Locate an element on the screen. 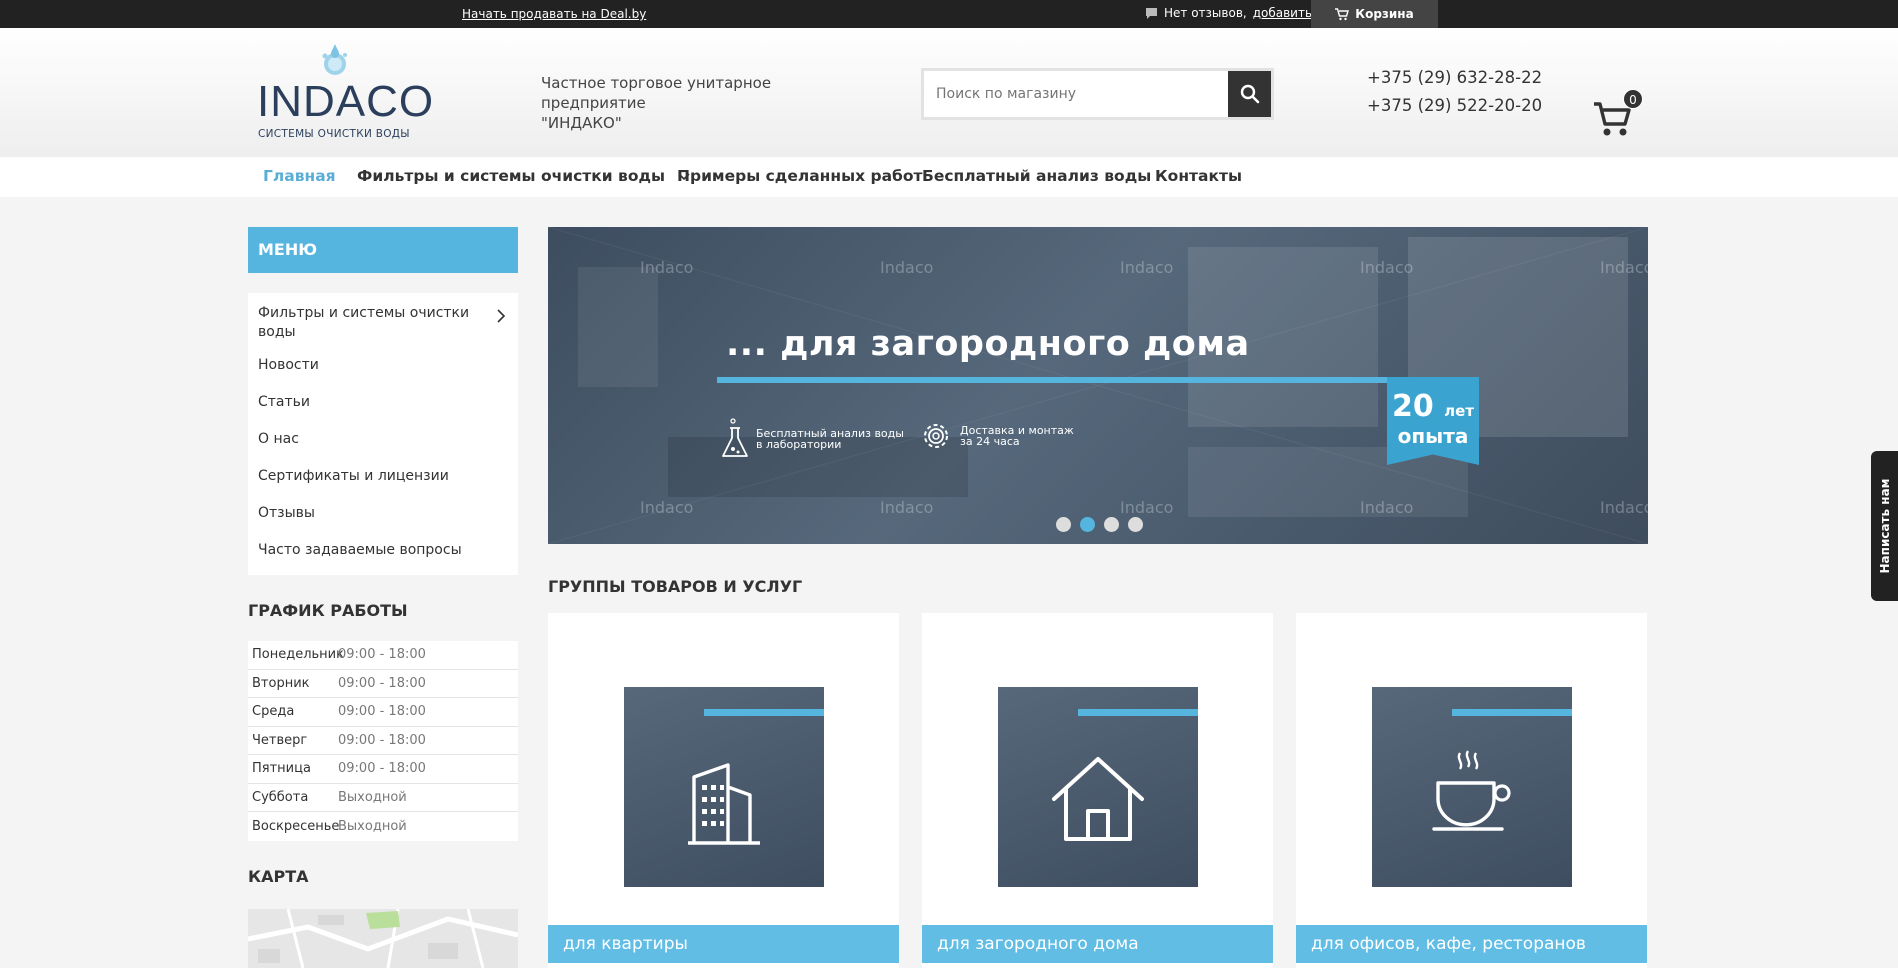 This screenshot has height=968, width=1898. sidebar-item-reviews: Отзывы is located at coordinates (383, 513).